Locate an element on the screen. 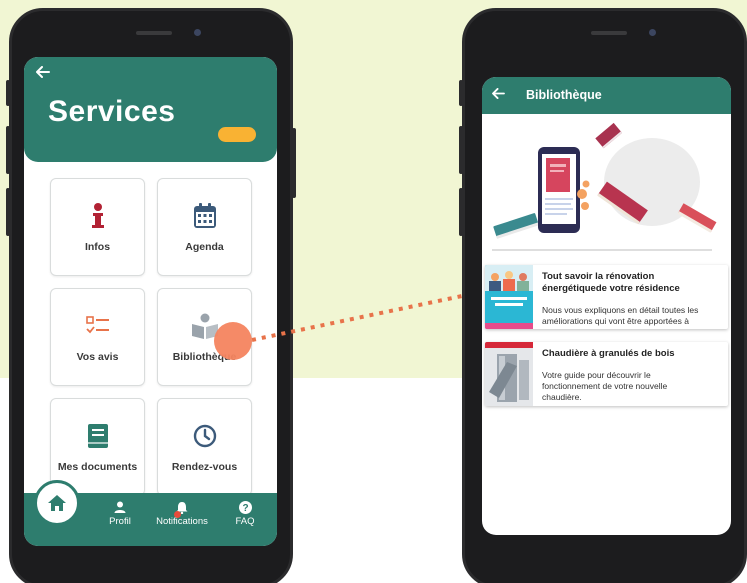  bibliotheque-header: Bibliothèque is located at coordinates (606, 95).